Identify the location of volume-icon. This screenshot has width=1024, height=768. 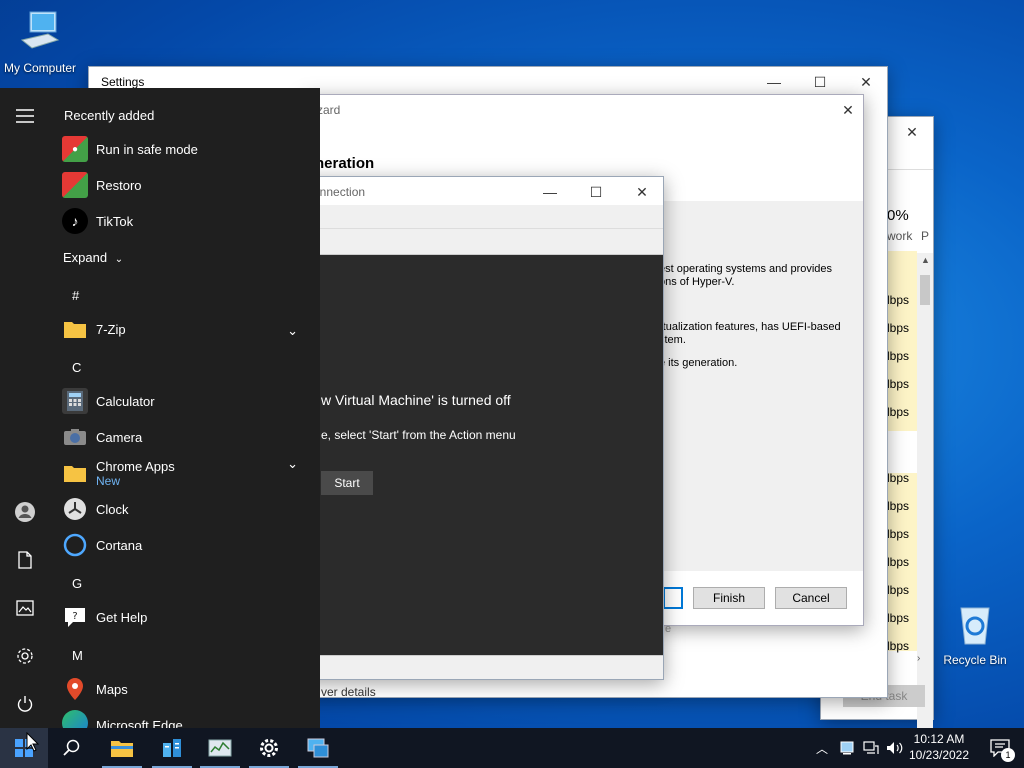
(895, 748).